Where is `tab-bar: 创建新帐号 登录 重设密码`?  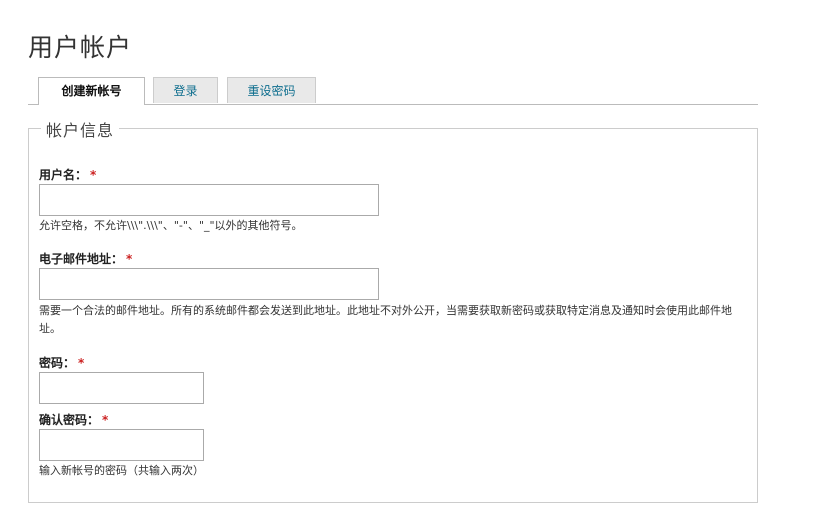
tab-bar: 创建新帐号 登录 重设密码 is located at coordinates (393, 91).